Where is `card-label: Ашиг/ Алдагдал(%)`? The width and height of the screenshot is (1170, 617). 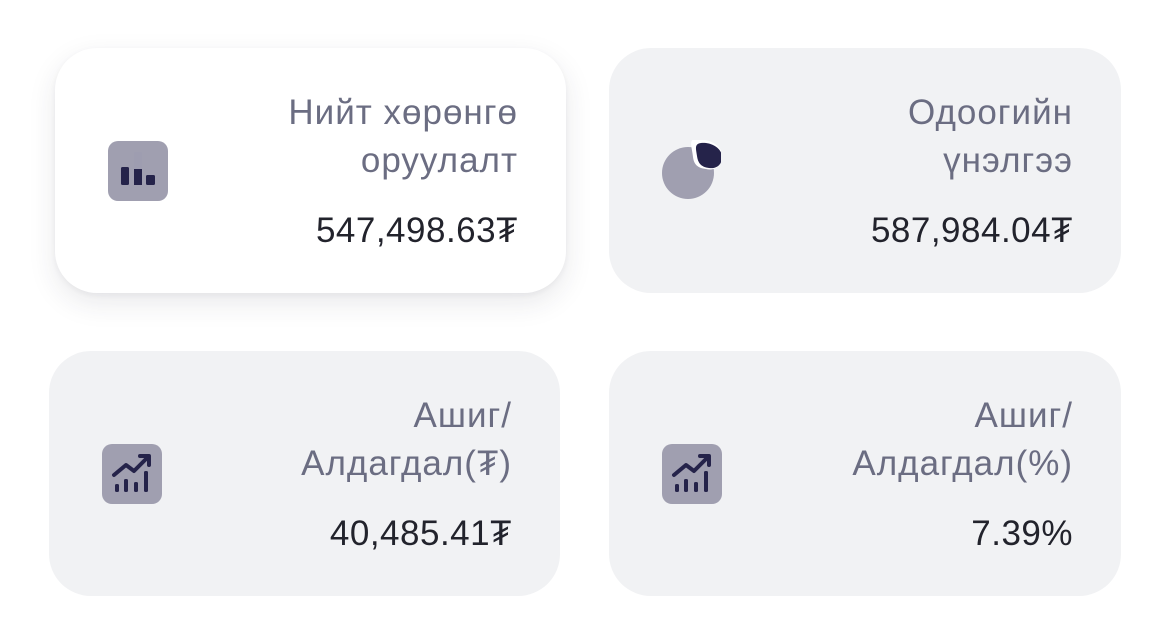 card-label: Ашиг/ Алдагдал(%) is located at coordinates (962, 439).